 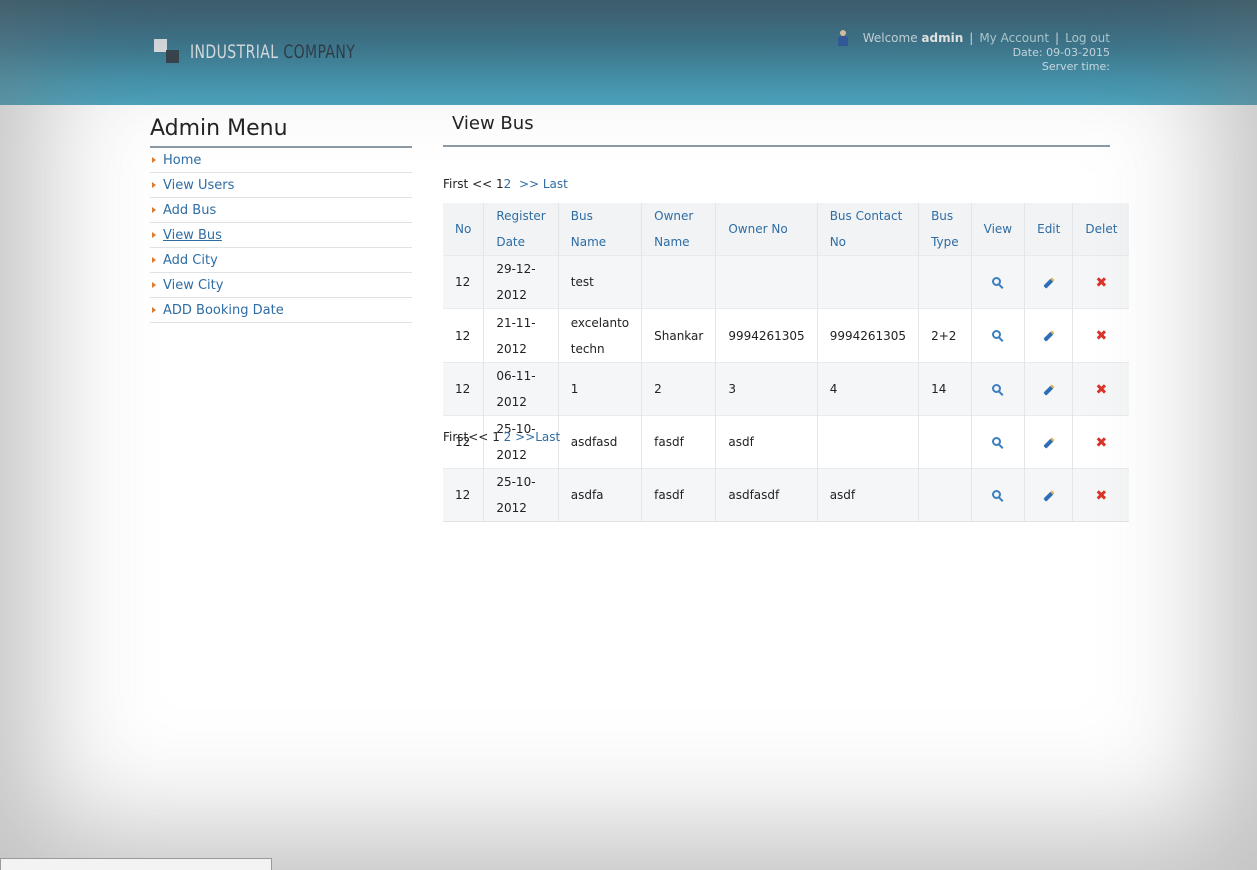 What do you see at coordinates (600, 335) in the screenshot?
I see `cell-bus-name: excelanto techn` at bounding box center [600, 335].